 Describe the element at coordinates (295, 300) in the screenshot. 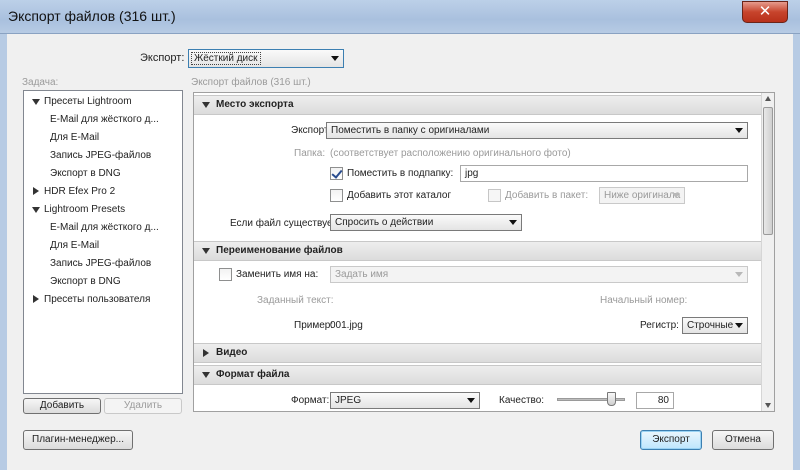

I see `custom-text-label: Заданный текст:` at that location.